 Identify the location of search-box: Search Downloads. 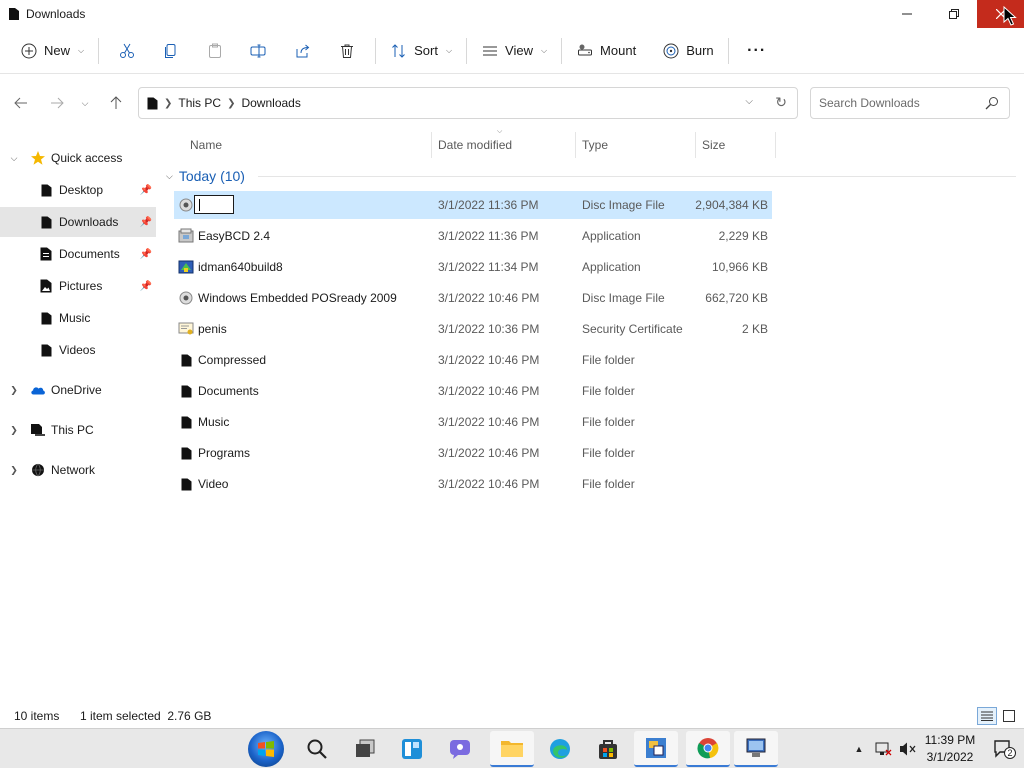
(910, 103).